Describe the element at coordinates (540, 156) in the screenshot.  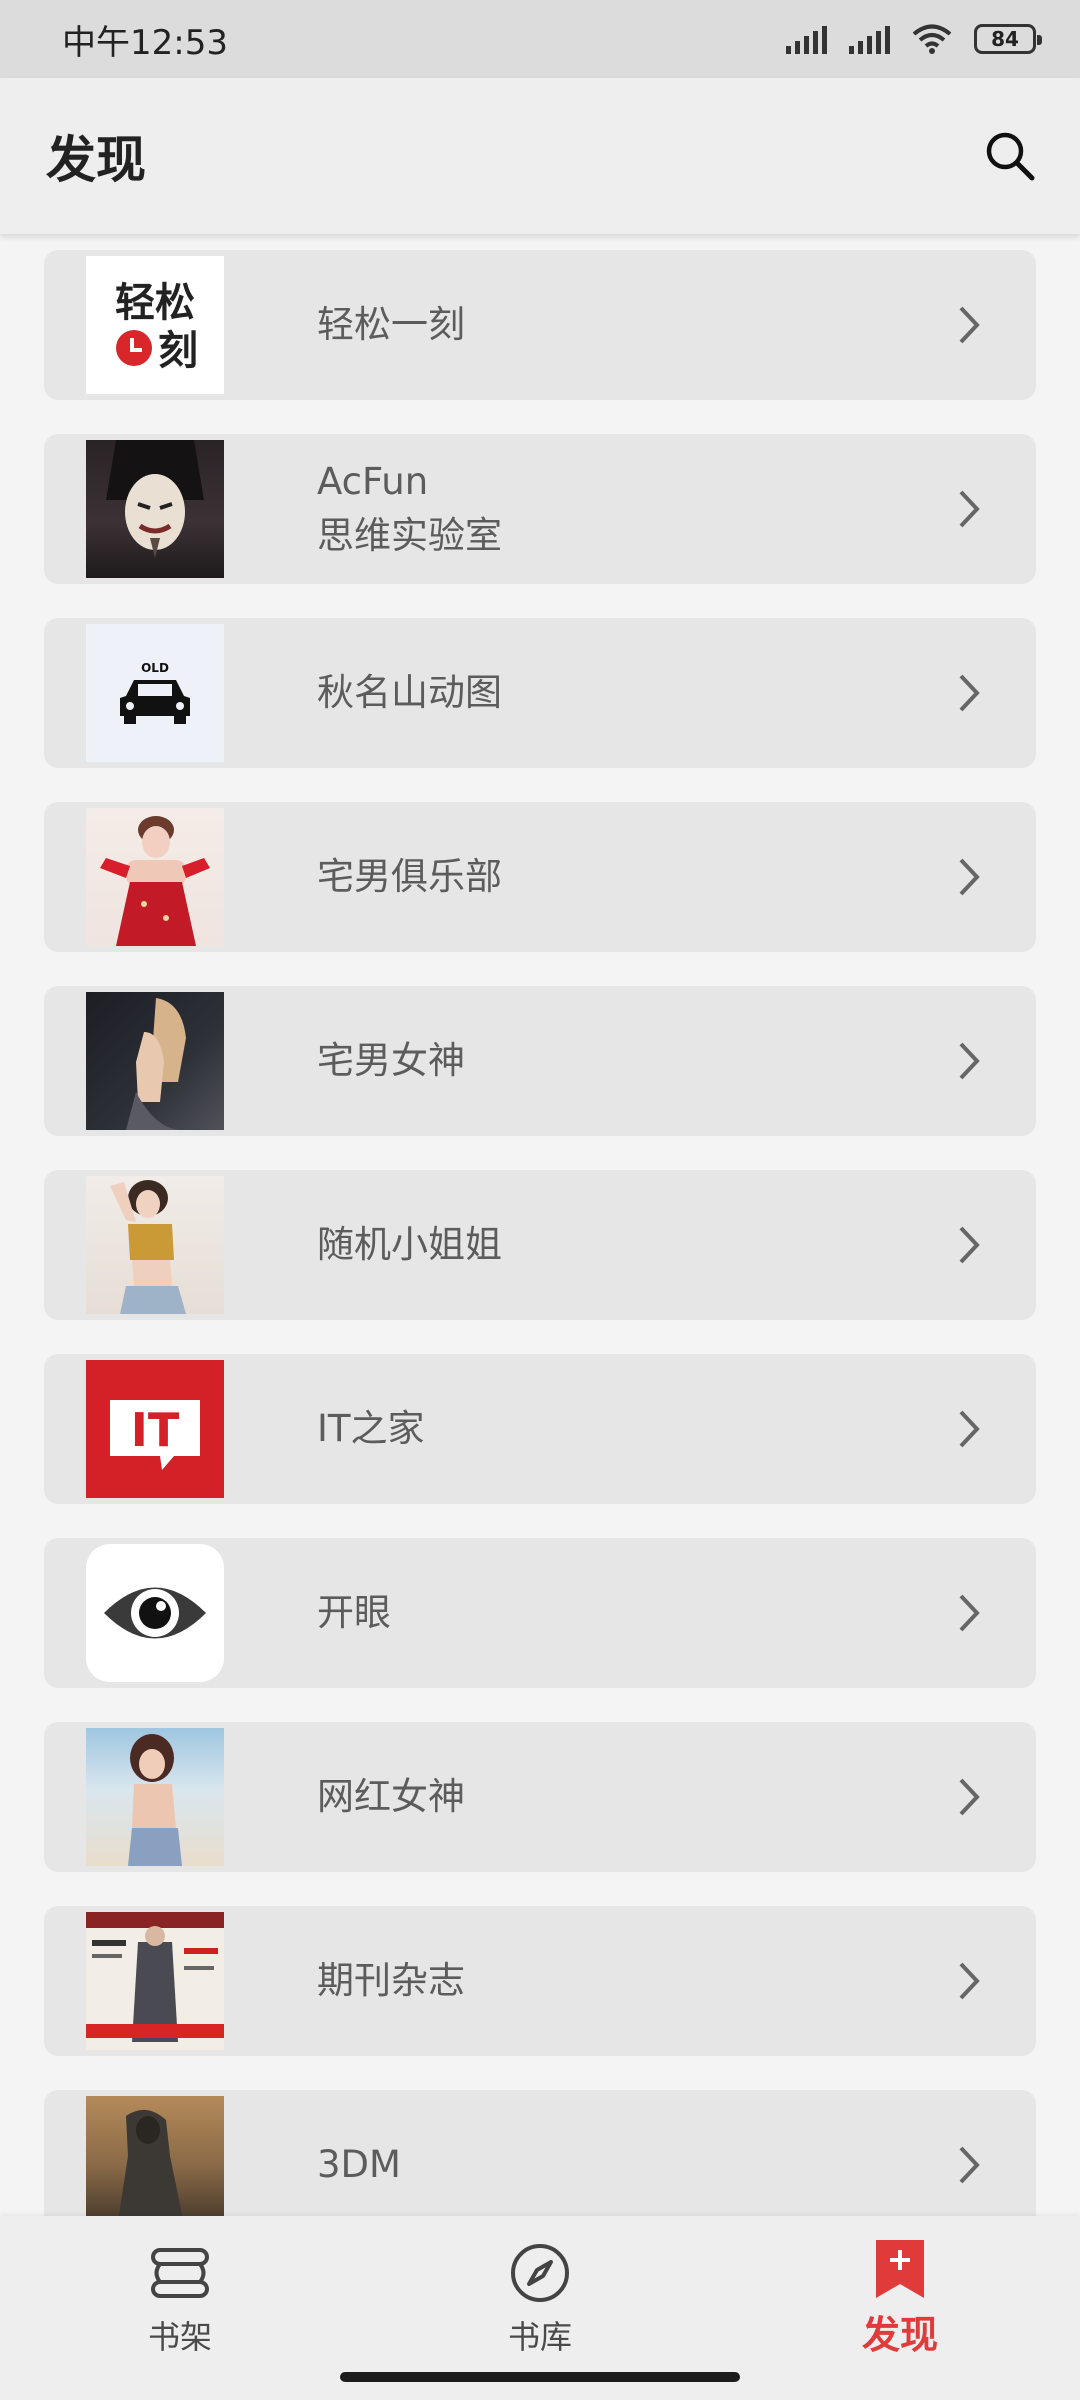
I see `app-header: 发现` at that location.